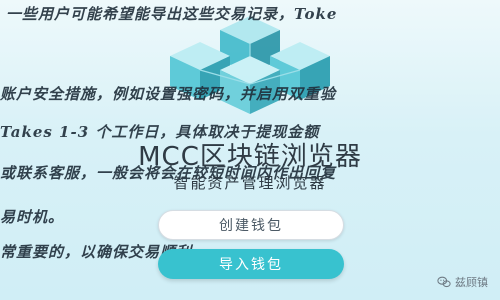 The height and width of the screenshot is (300, 500). What do you see at coordinates (444, 282) in the screenshot?
I see `wechat-icon` at bounding box center [444, 282].